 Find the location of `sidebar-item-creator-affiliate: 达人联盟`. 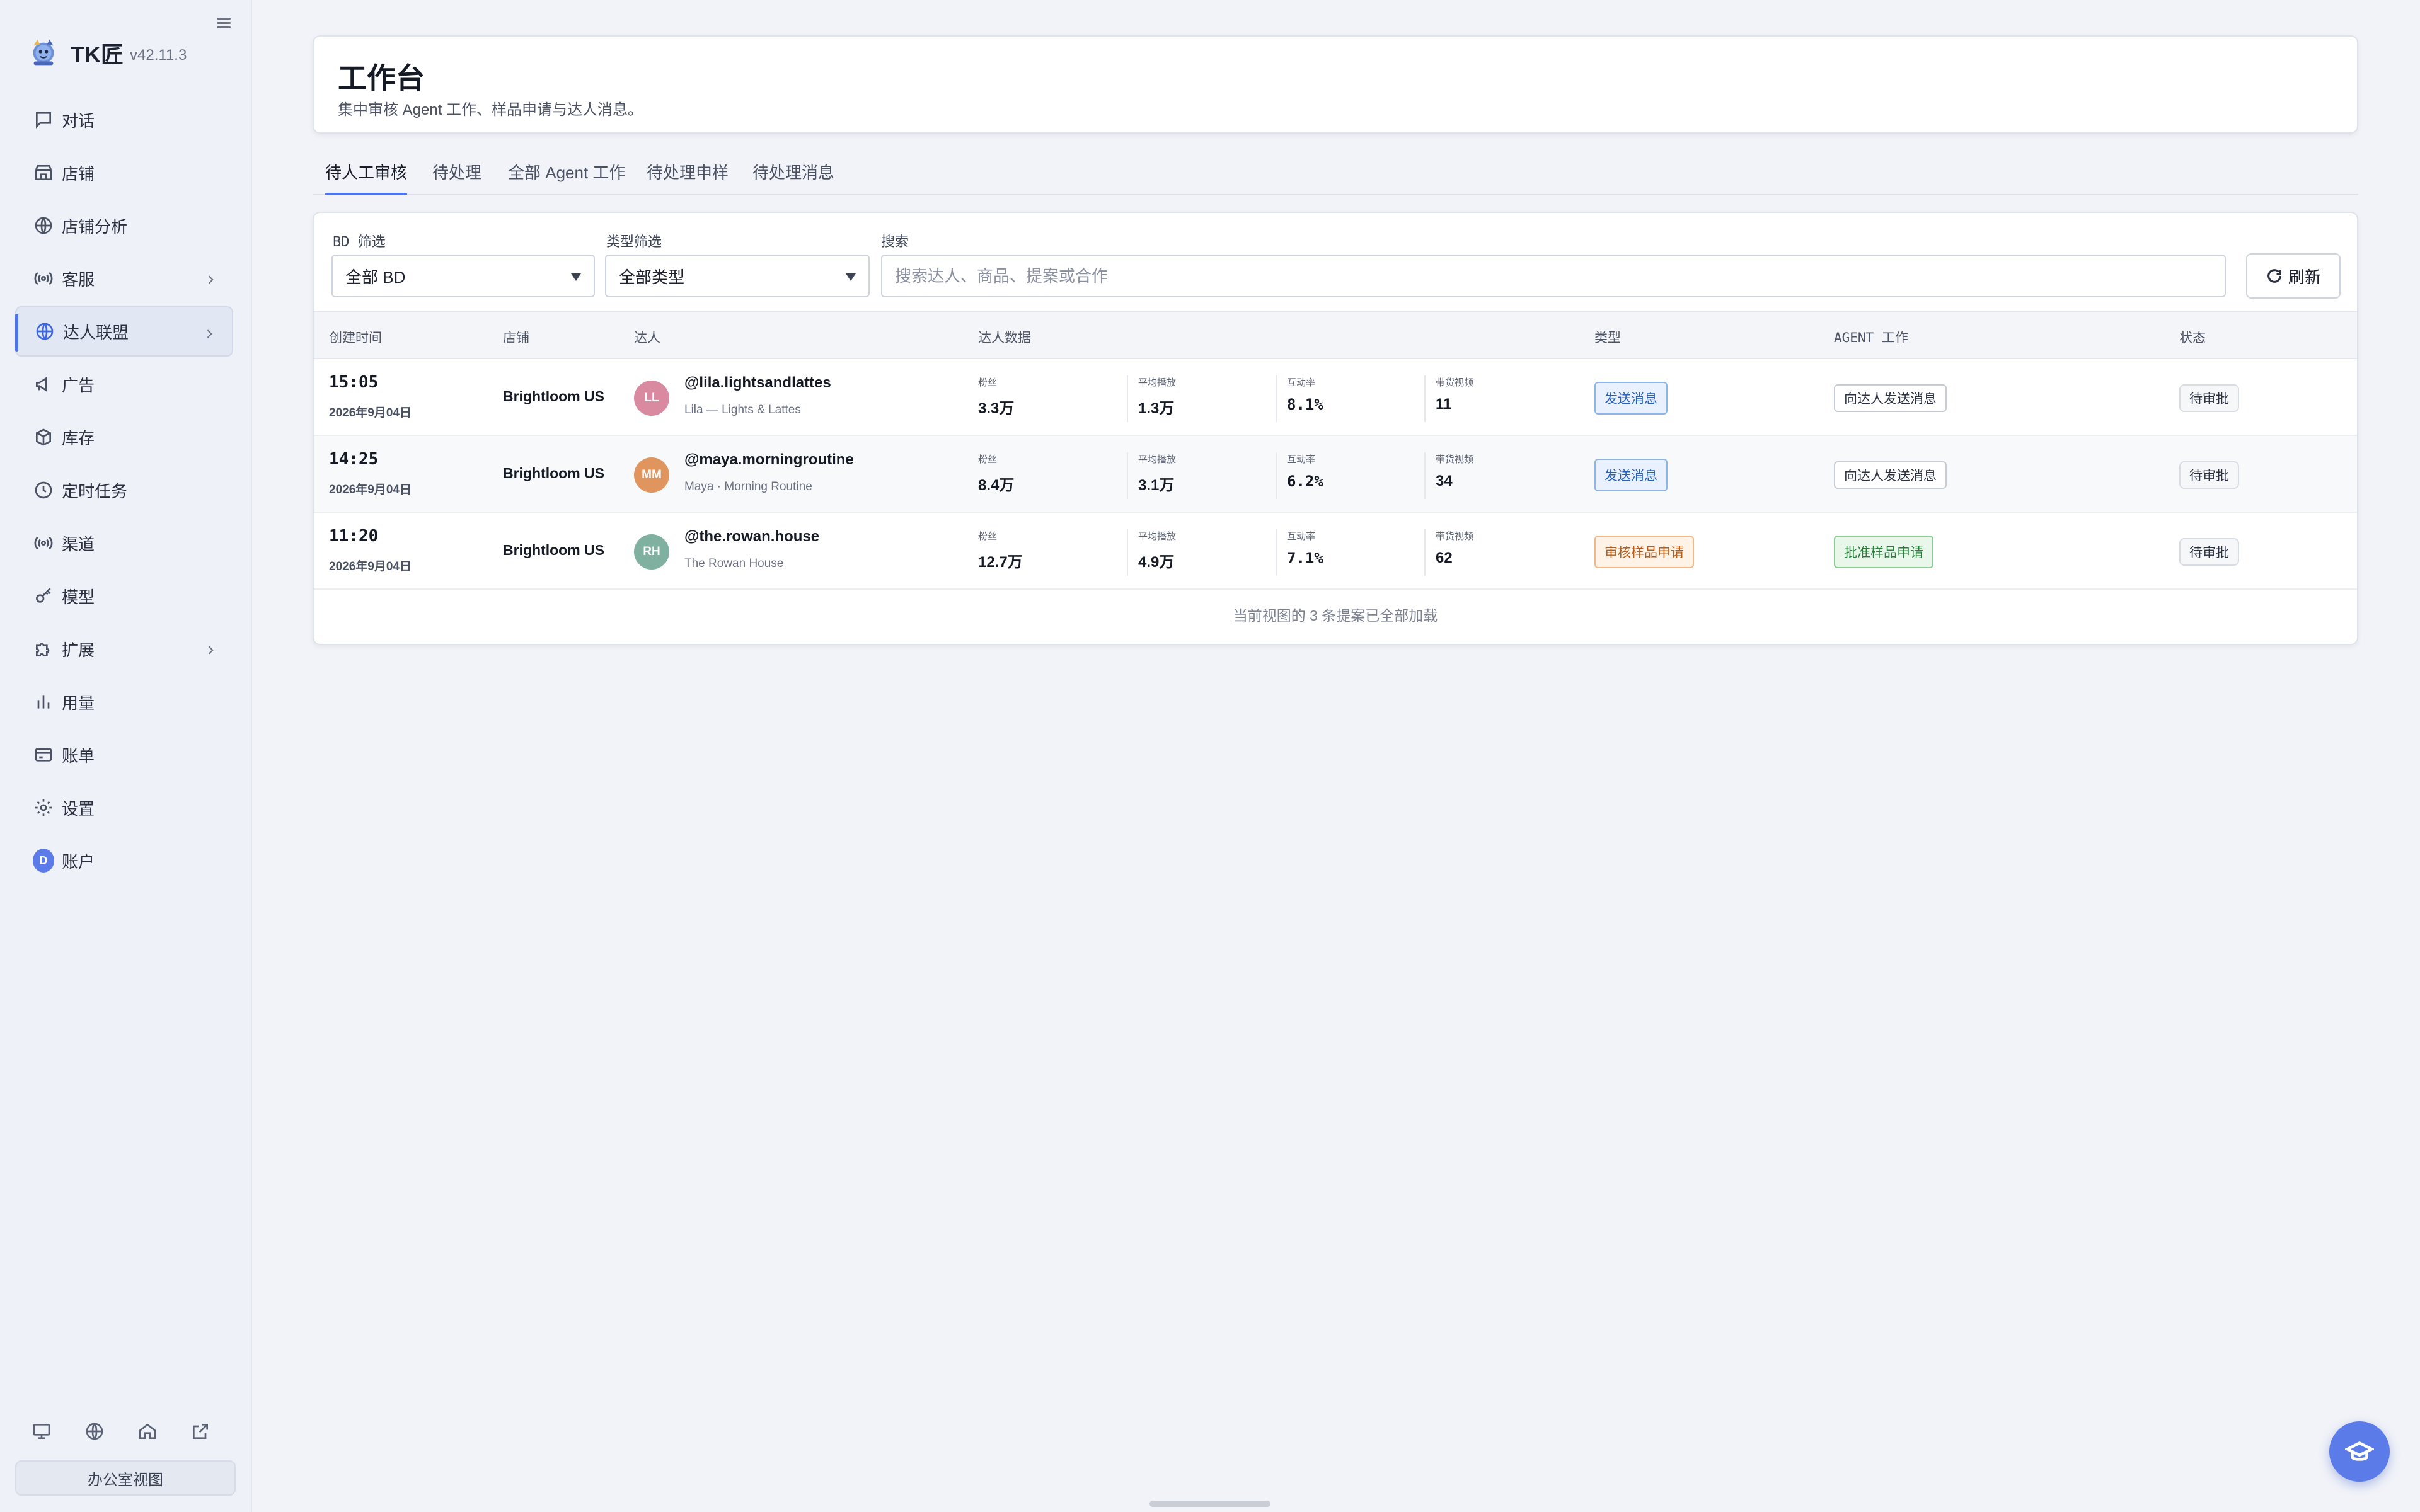

sidebar-item-creator-affiliate: 达人联盟 is located at coordinates (124, 331).